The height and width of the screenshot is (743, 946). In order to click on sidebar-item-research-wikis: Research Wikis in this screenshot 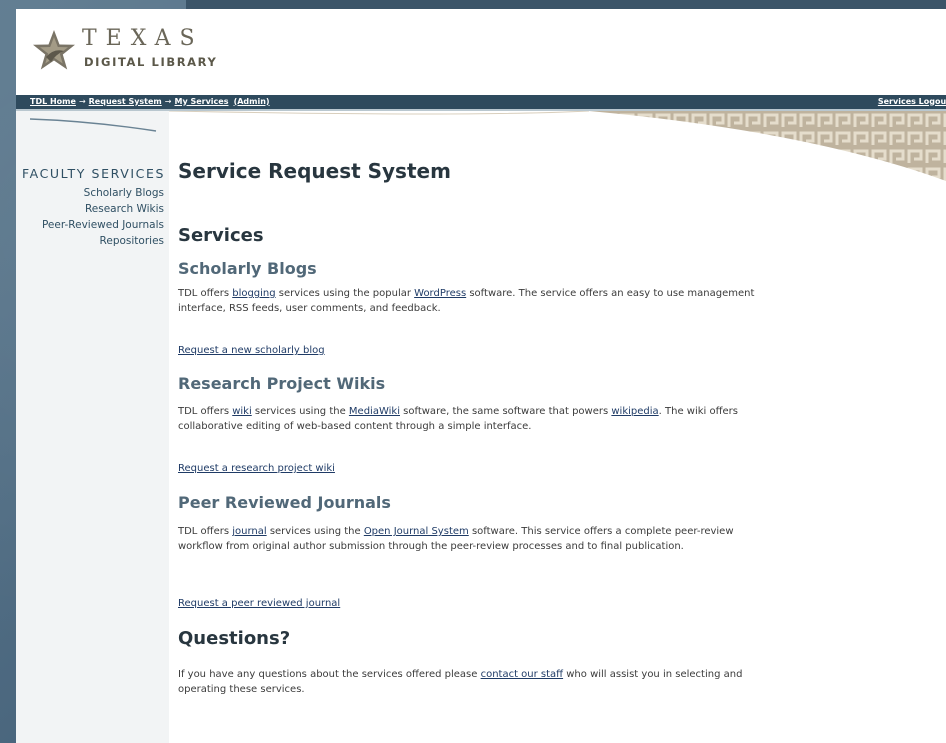, I will do `click(103, 209)`.